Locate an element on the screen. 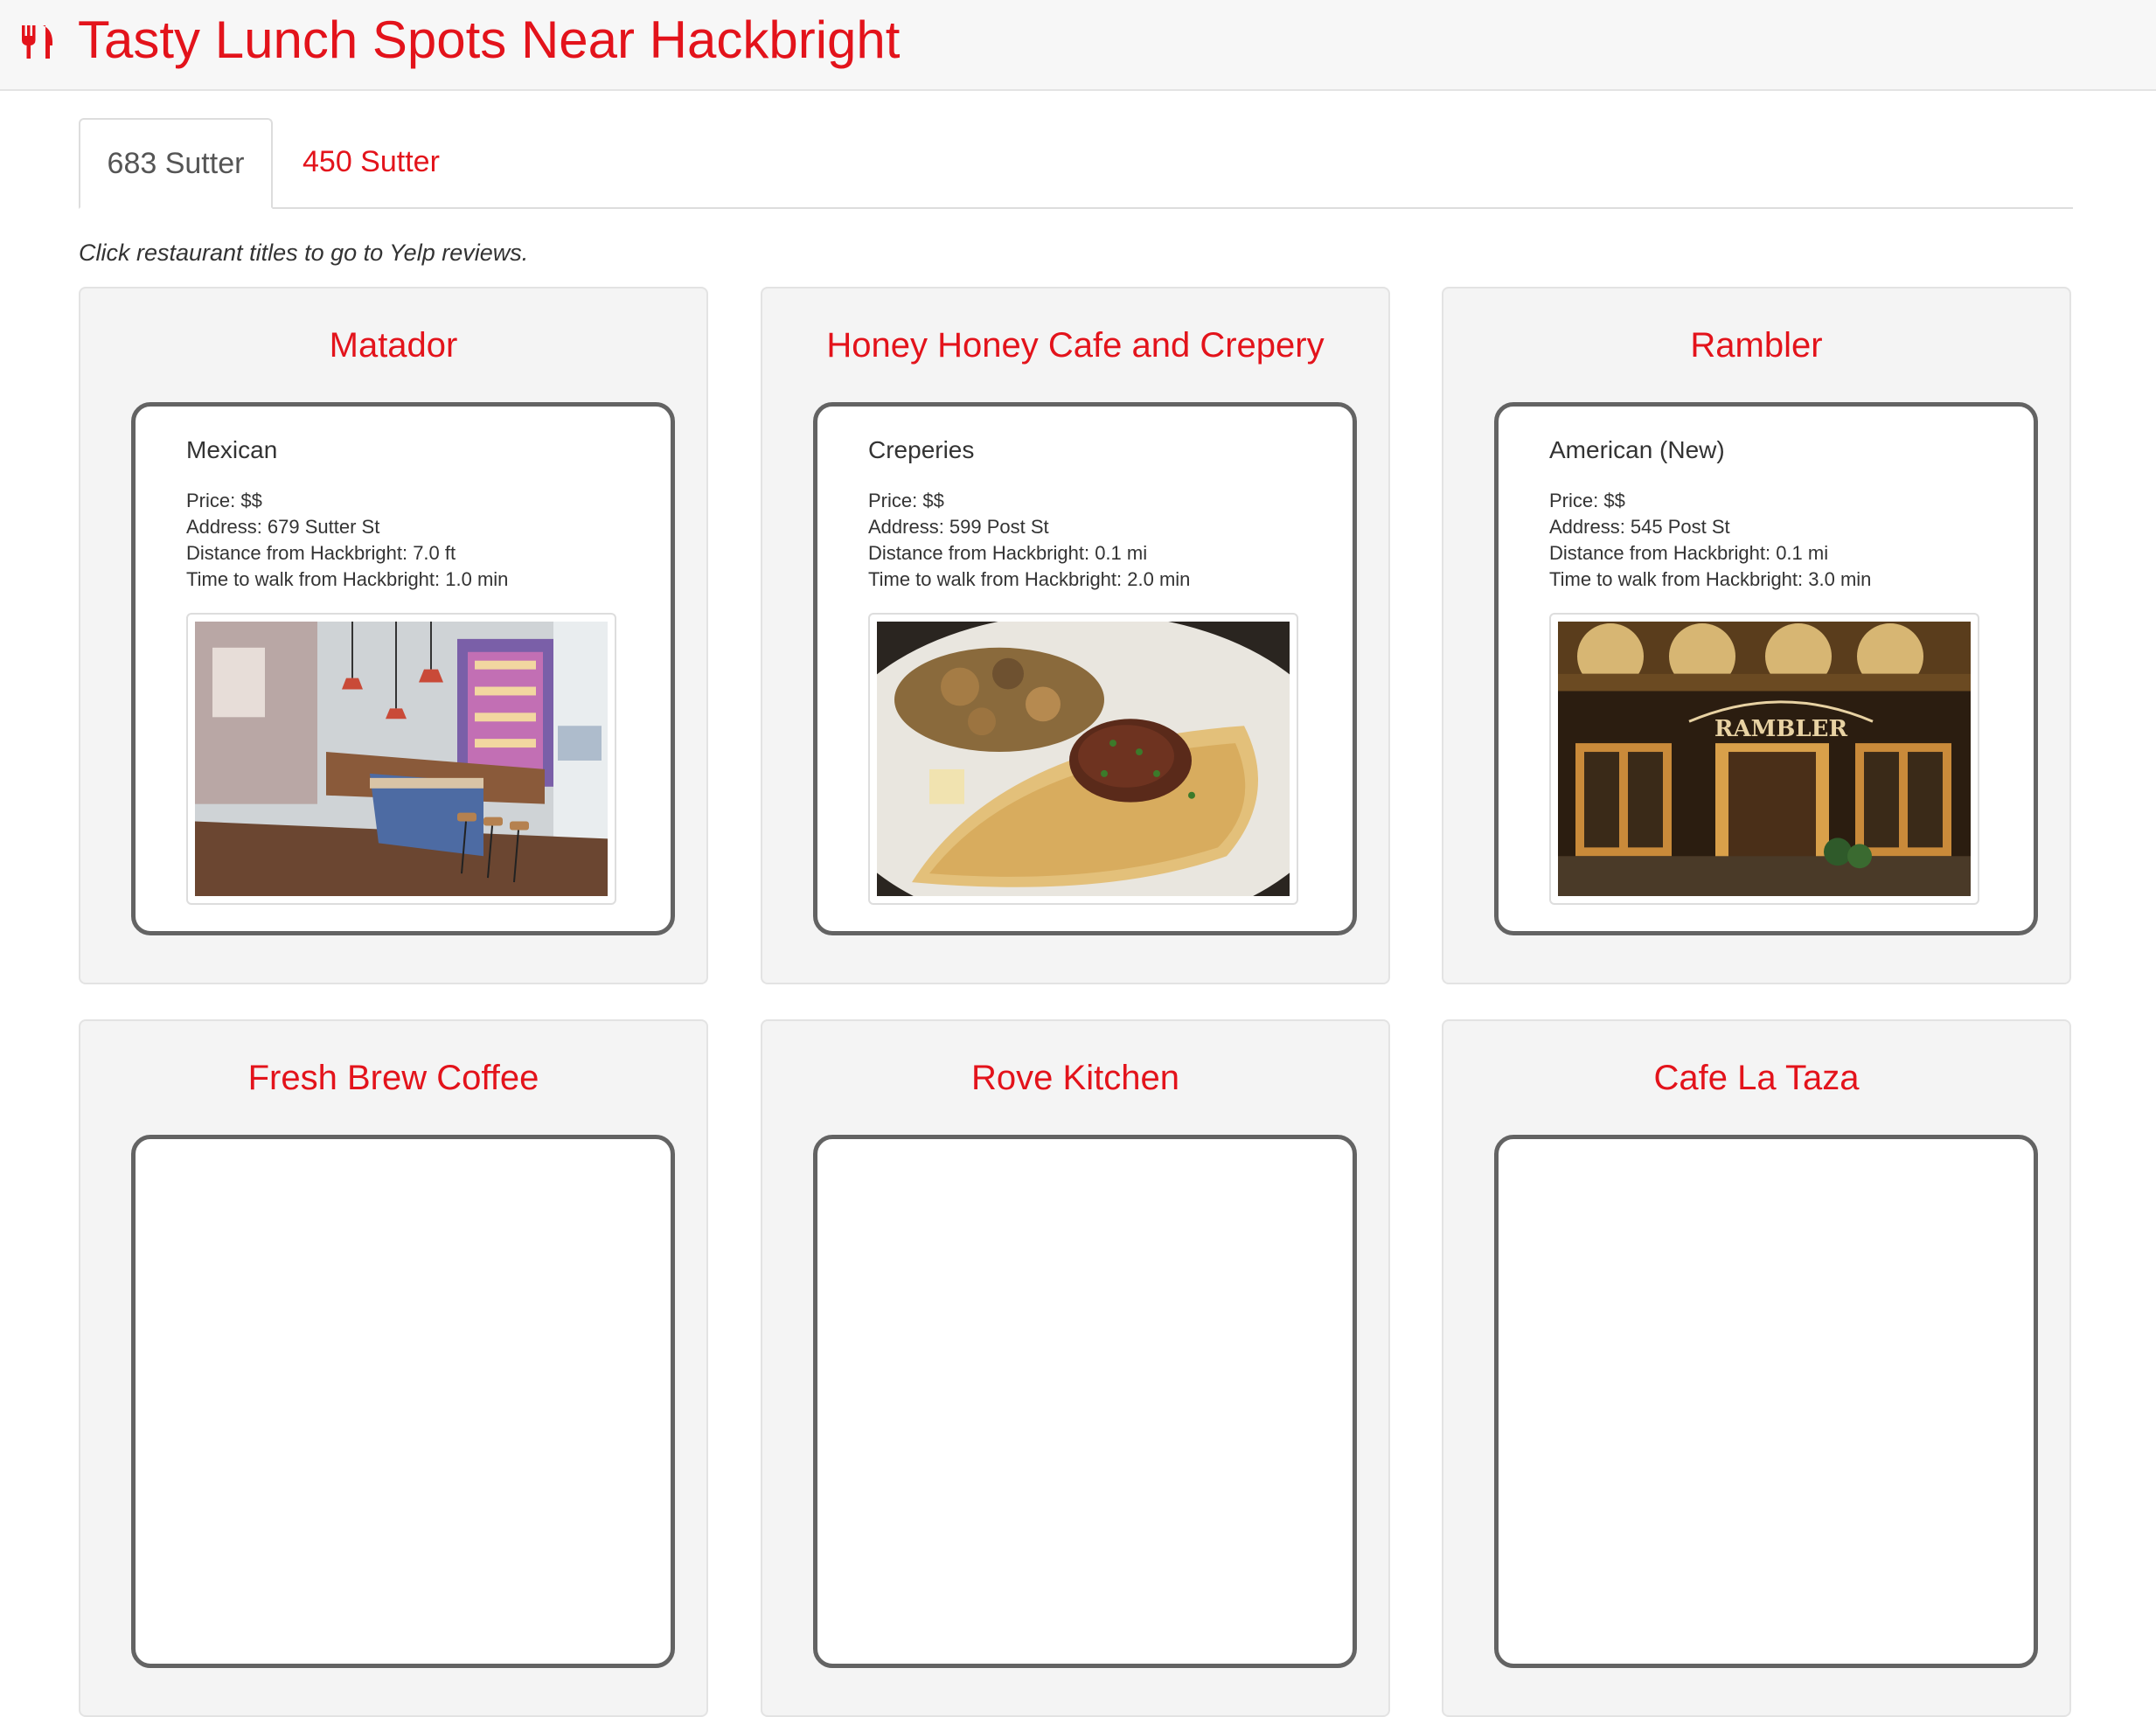 Image resolution: width=2156 pixels, height=1717 pixels. restaurant-title-link: Rove Kitchen is located at coordinates (1075, 1078).